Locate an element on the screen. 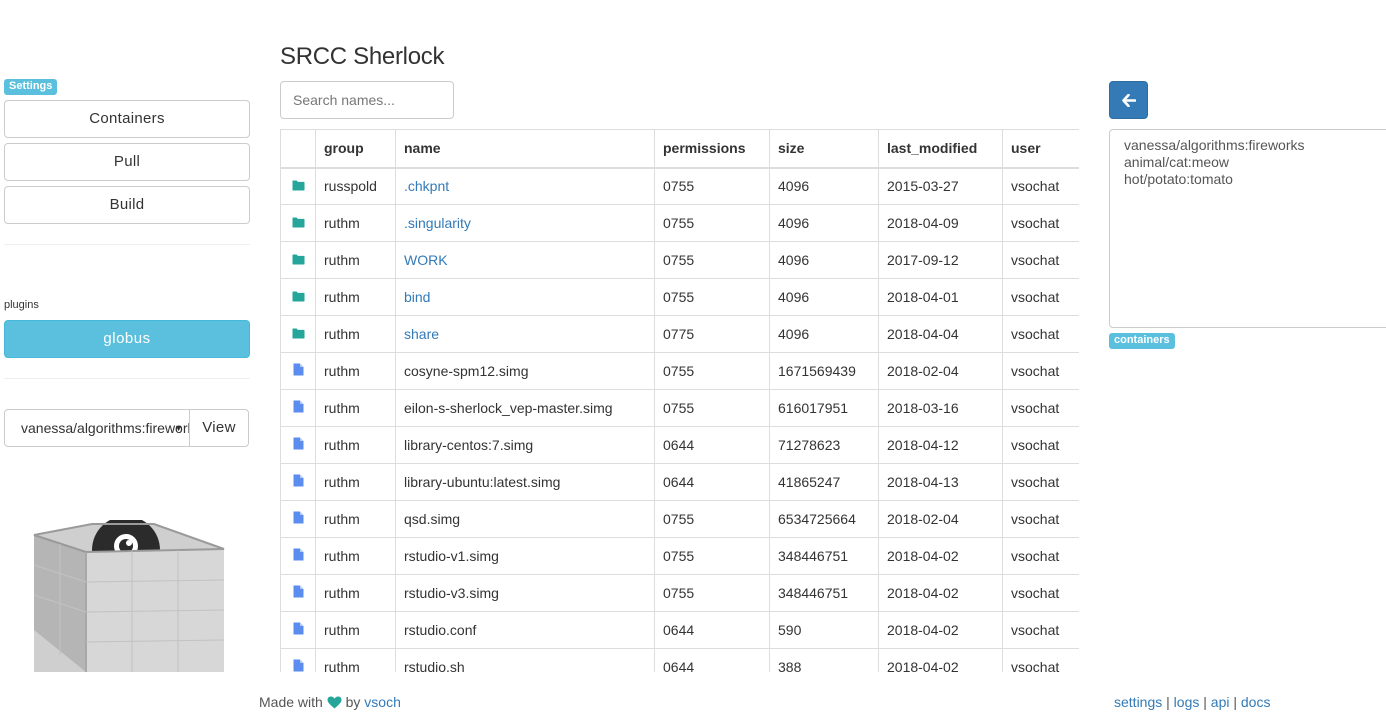 This screenshot has height=724, width=1386. arrow-left-icon is located at coordinates (1129, 100).